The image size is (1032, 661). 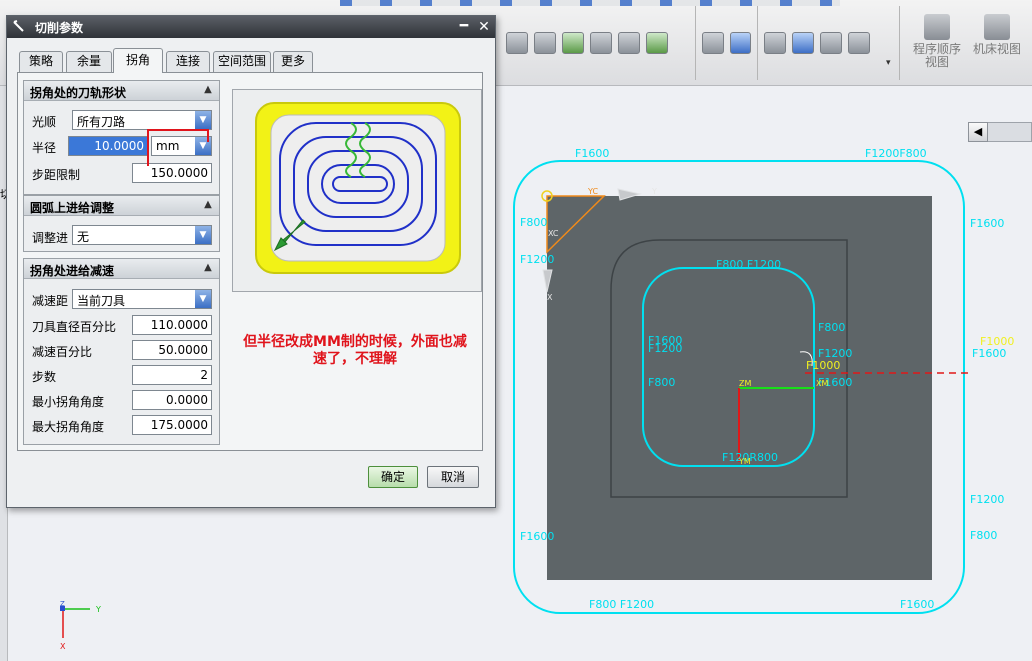 I want to click on collapse-arrow-icon: ◀, so click(x=978, y=132).